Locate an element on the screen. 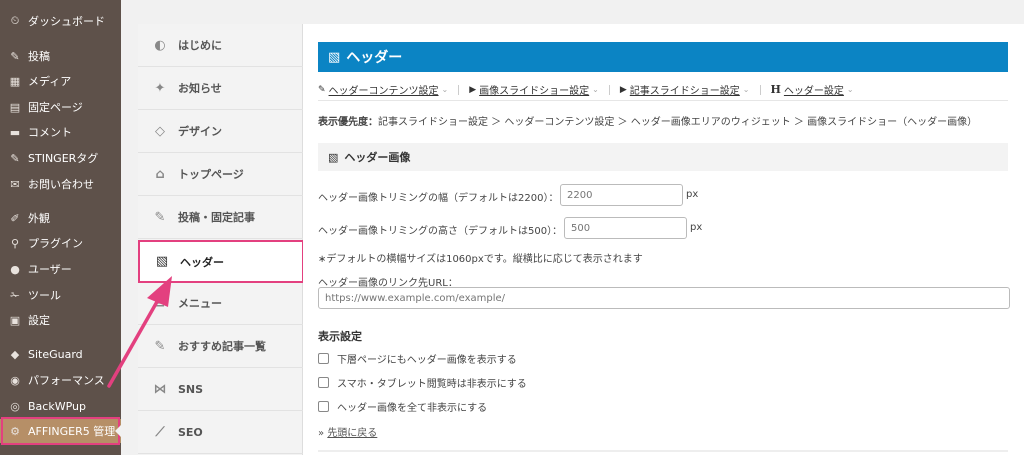 This screenshot has height=455, width=1024. active-indicator is located at coordinates (118, 431).